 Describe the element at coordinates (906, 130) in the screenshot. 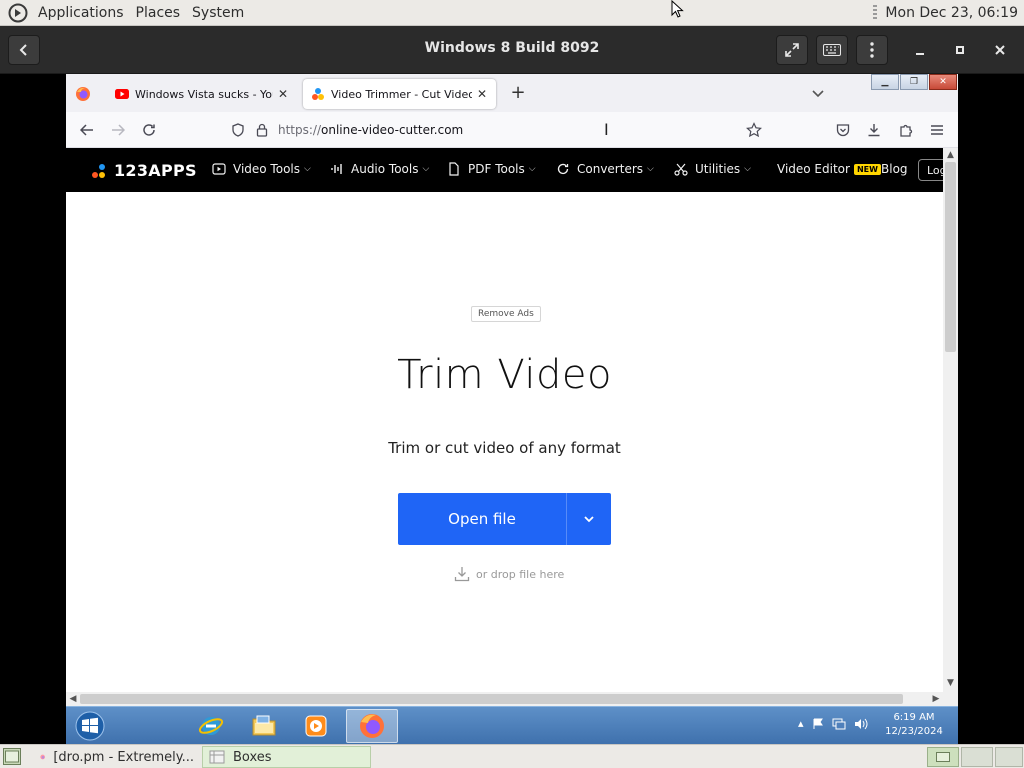

I see `extensions-button` at that location.